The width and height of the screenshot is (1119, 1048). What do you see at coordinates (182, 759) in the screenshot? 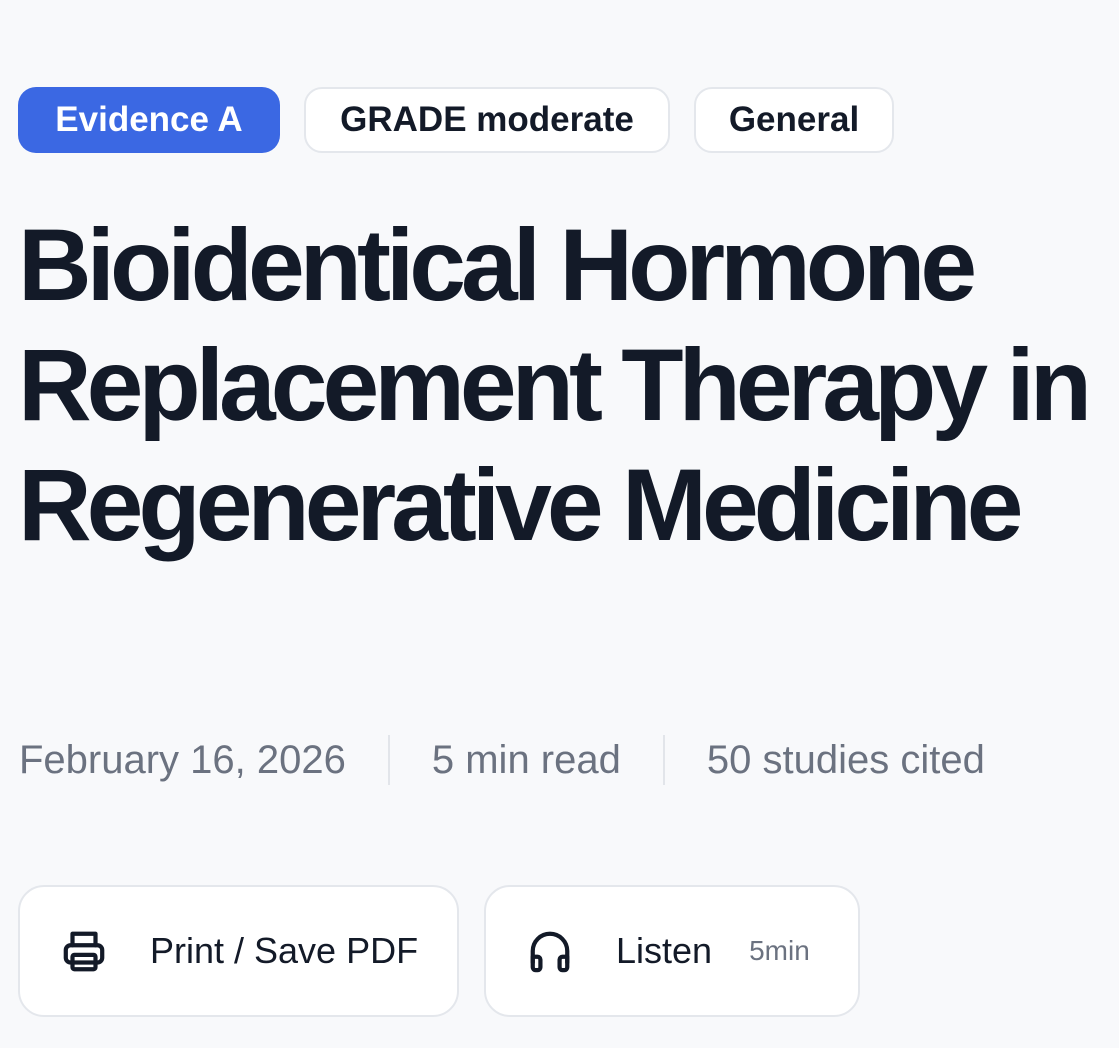
I see `publish-date: February 16, 2026` at bounding box center [182, 759].